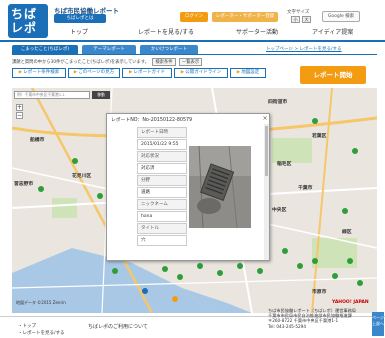 The height and width of the screenshot is (338, 385). What do you see at coordinates (162, 132) in the screenshot?
I see `field-label-datetime: レポート日時` at bounding box center [162, 132].